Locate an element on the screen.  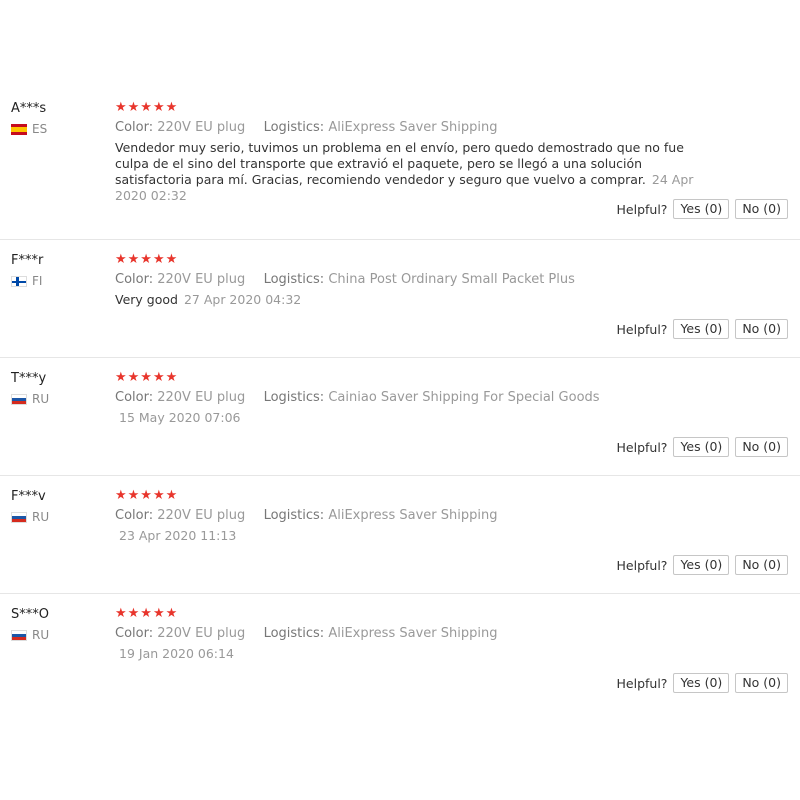
logistics-value: Cainiao Saver Shipping For Special Goods is located at coordinates (464, 397).